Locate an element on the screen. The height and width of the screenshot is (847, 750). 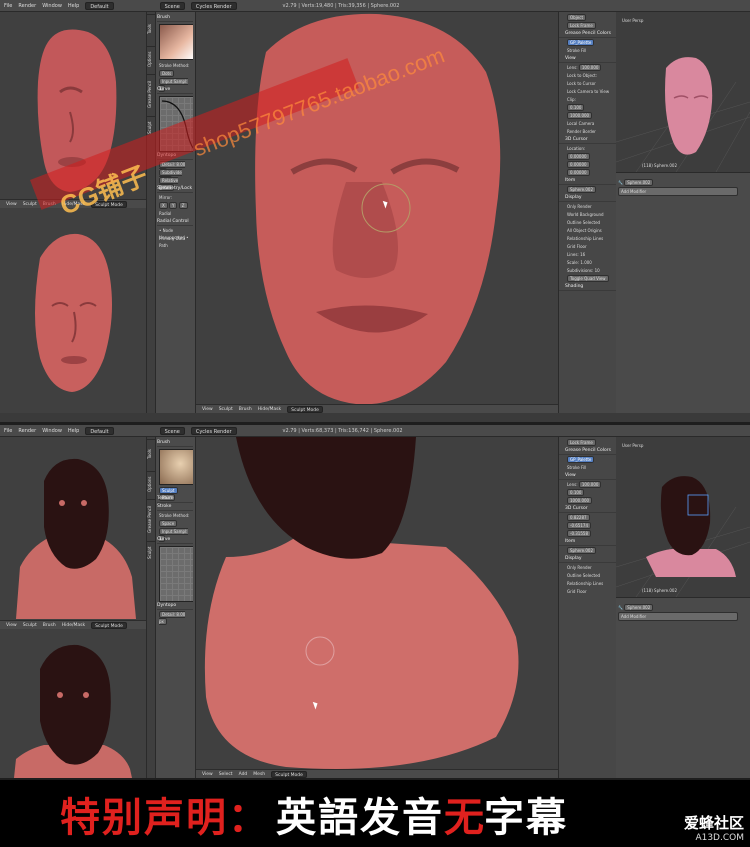
loc-x: 0.82287 is located at coordinates (578, 517).